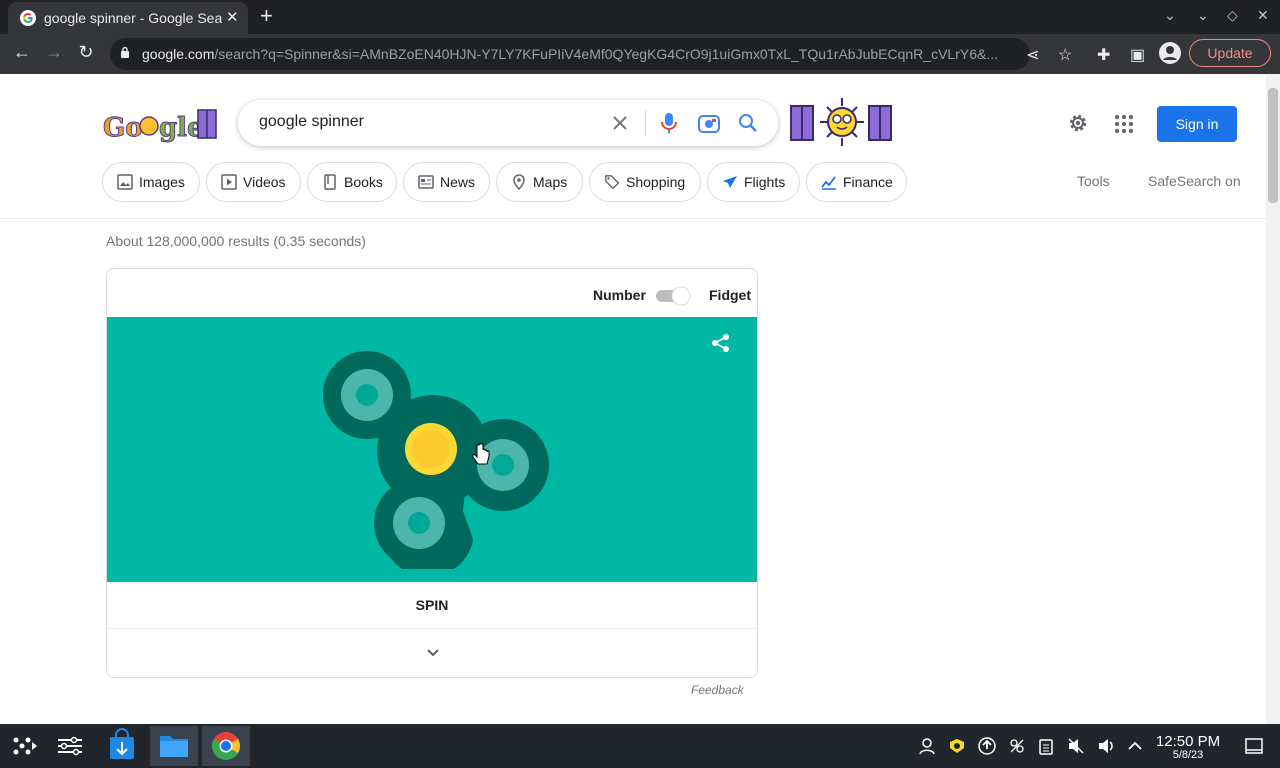 This screenshot has height=768, width=1280. What do you see at coordinates (181, 128) in the screenshot?
I see `svg-text: gle` at bounding box center [181, 128].